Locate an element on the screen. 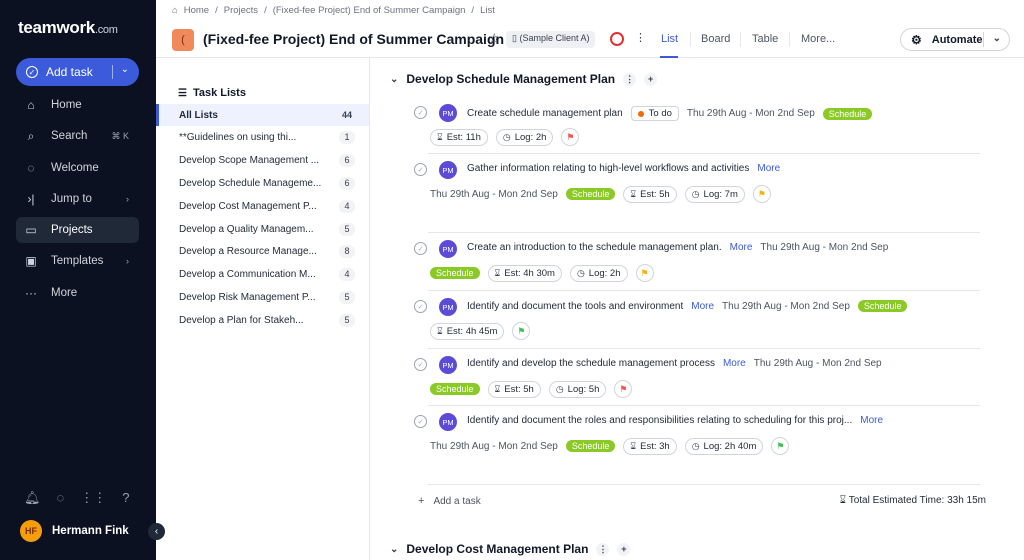 The height and width of the screenshot is (560, 1024). task-list-item: Develop Cost Management P... 4 is located at coordinates (262, 206).